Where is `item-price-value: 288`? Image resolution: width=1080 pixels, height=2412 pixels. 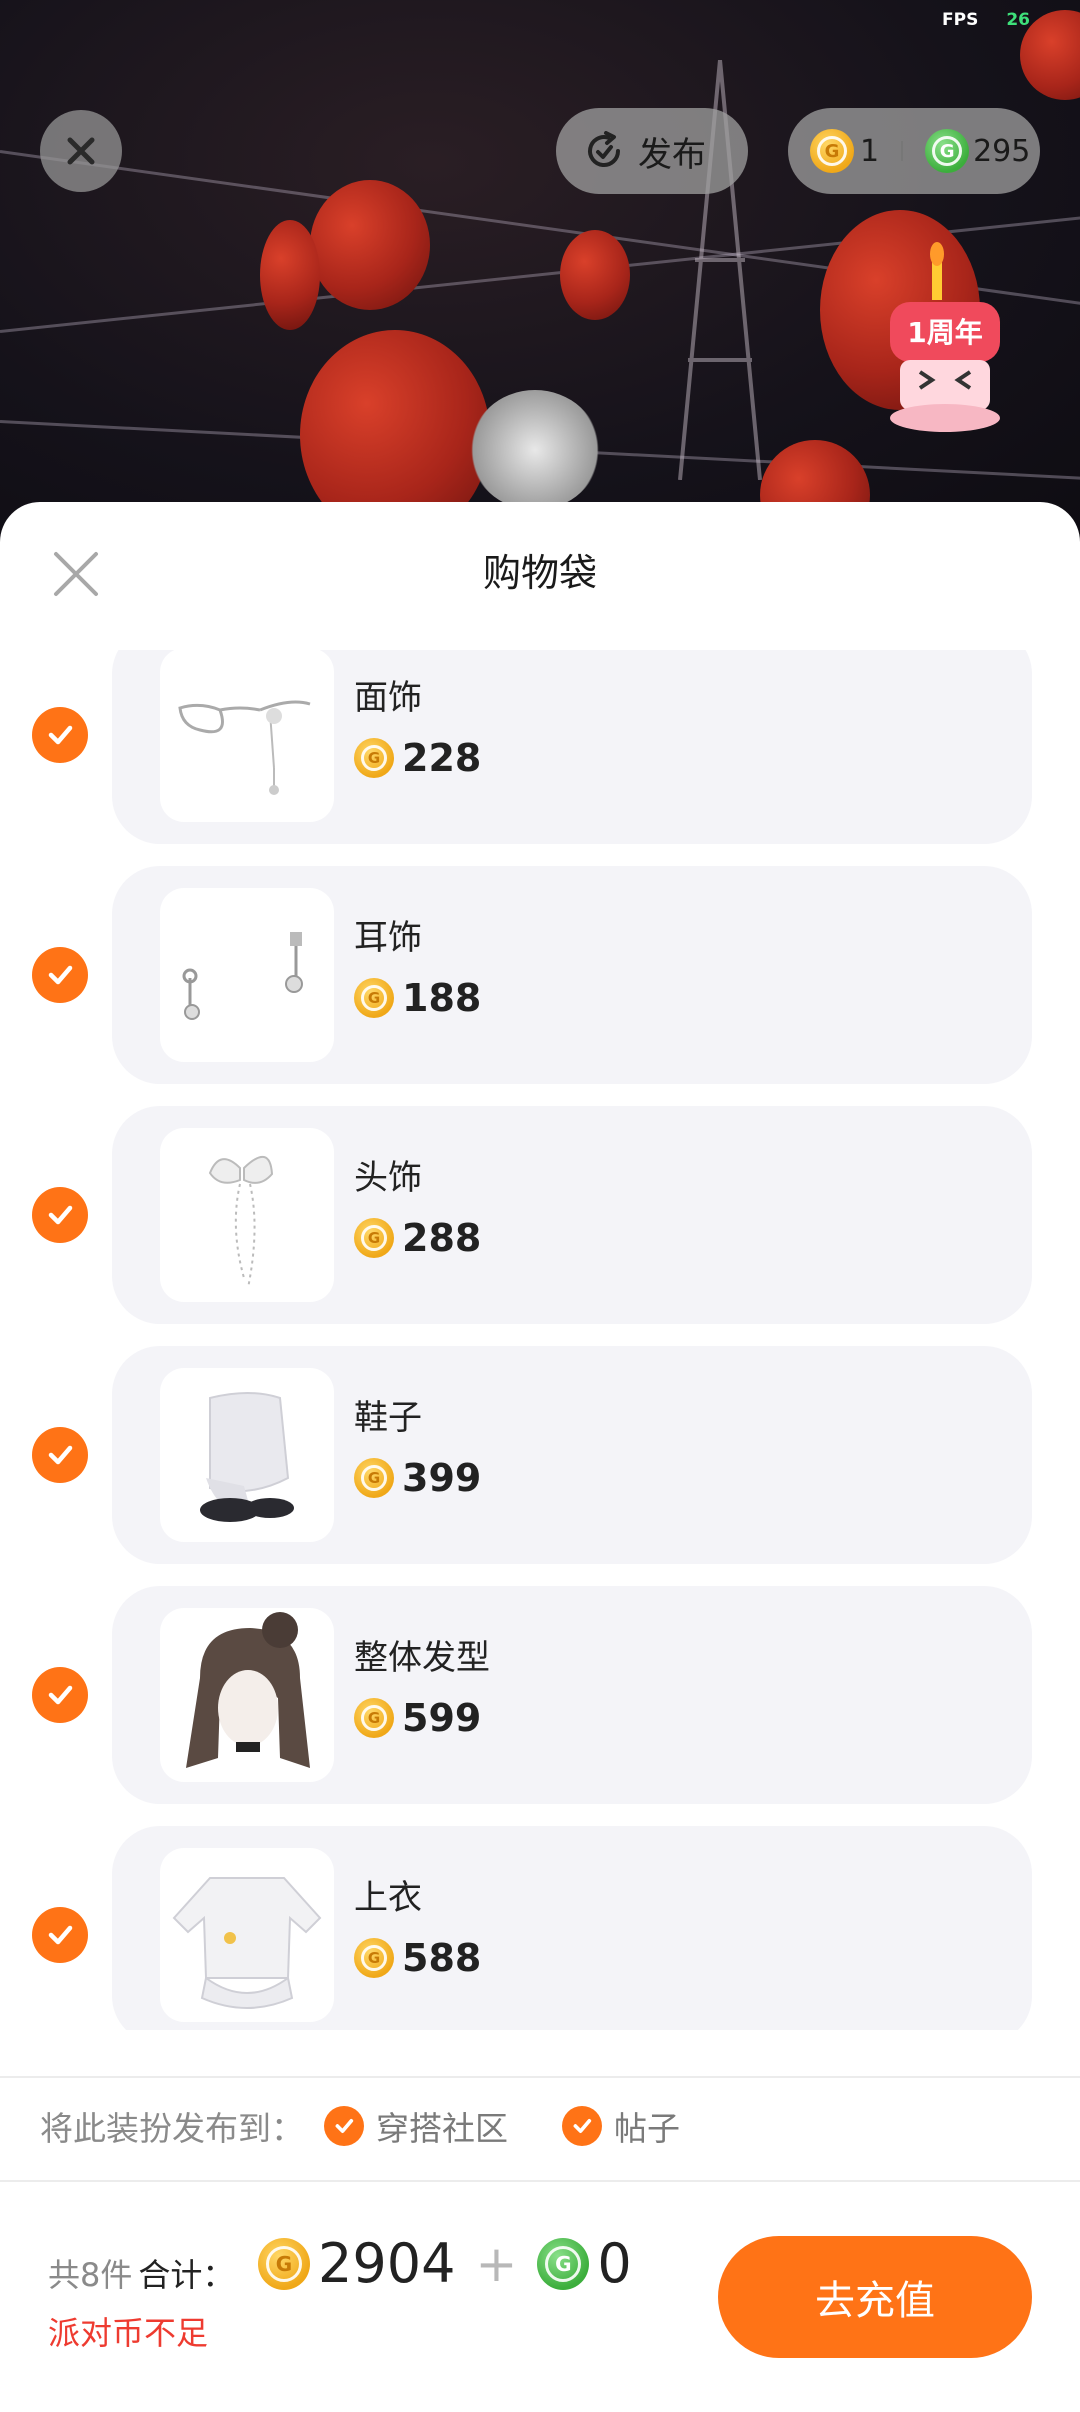 item-price-value: 288 is located at coordinates (442, 1238).